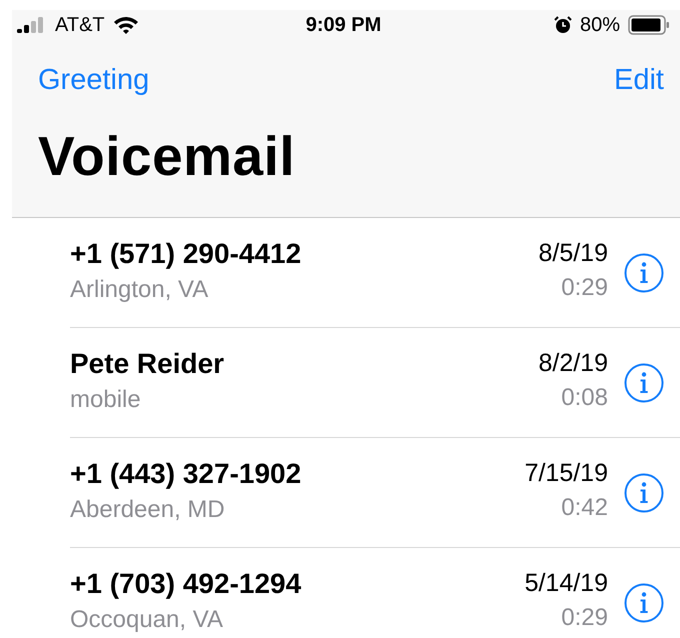 The image size is (680, 638). What do you see at coordinates (584, 508) in the screenshot?
I see `voicemail-duration: 0:42` at bounding box center [584, 508].